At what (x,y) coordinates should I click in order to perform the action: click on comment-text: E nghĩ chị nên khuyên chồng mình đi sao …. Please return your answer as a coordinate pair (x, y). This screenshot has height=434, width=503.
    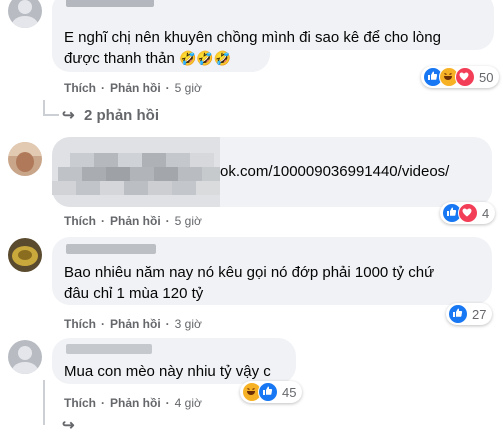
    Looking at the image, I should click on (252, 37).